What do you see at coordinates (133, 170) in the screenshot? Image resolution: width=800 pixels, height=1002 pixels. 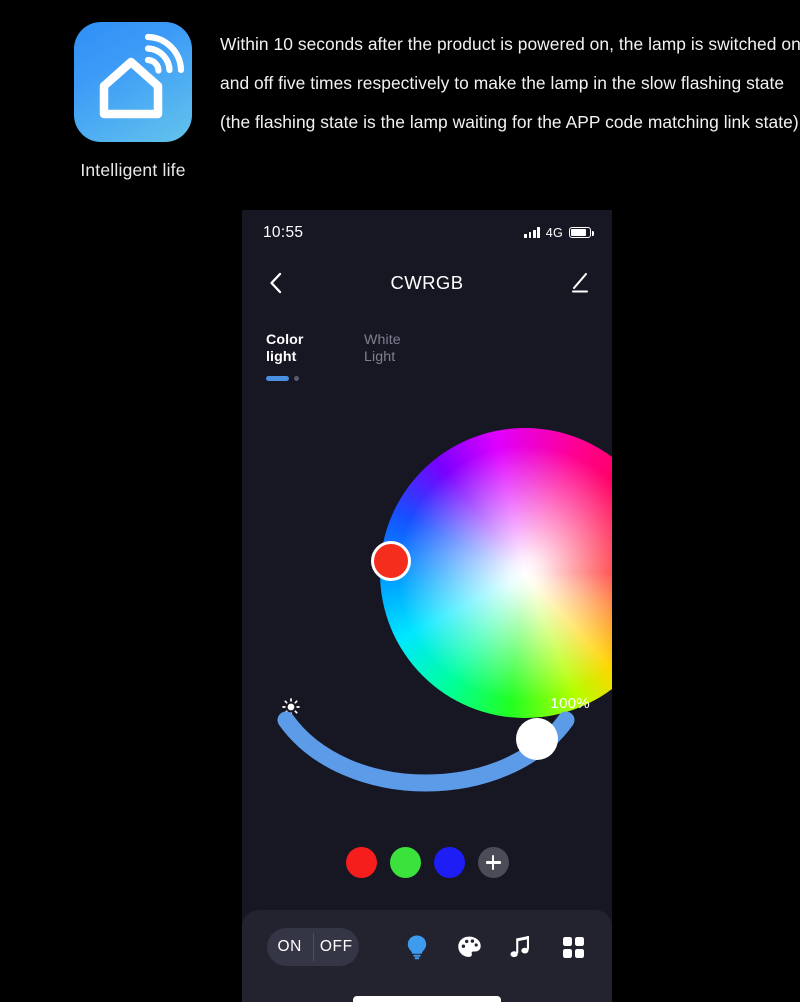 I see `app-icon-label: Intelligent life` at bounding box center [133, 170].